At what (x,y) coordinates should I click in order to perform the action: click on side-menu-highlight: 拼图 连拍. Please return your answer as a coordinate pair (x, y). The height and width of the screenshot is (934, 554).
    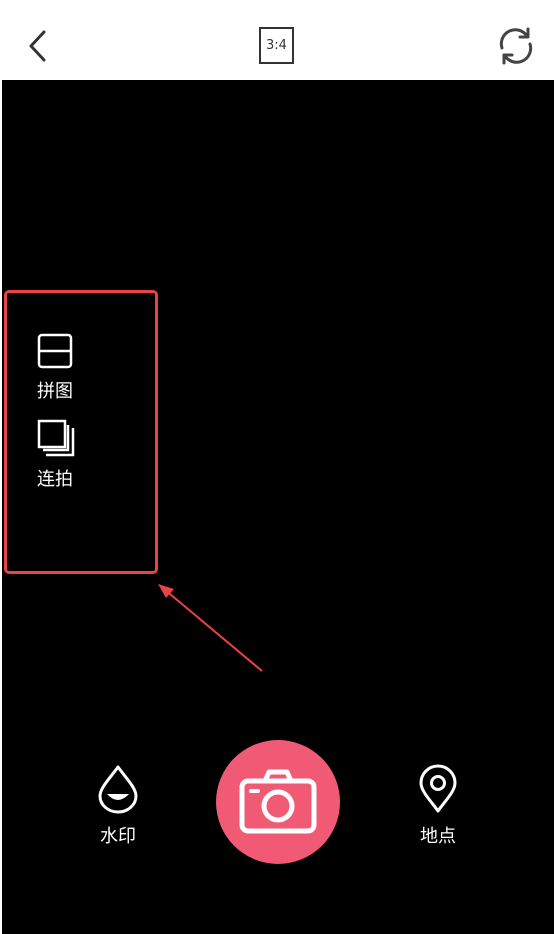
    Looking at the image, I should click on (81, 432).